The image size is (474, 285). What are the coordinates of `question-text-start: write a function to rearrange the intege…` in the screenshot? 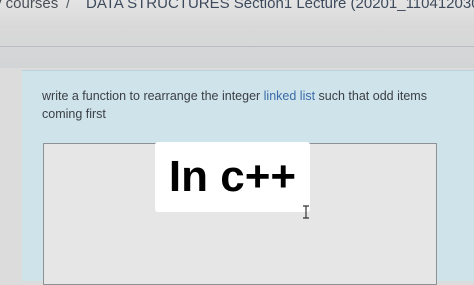 It's located at (153, 96).